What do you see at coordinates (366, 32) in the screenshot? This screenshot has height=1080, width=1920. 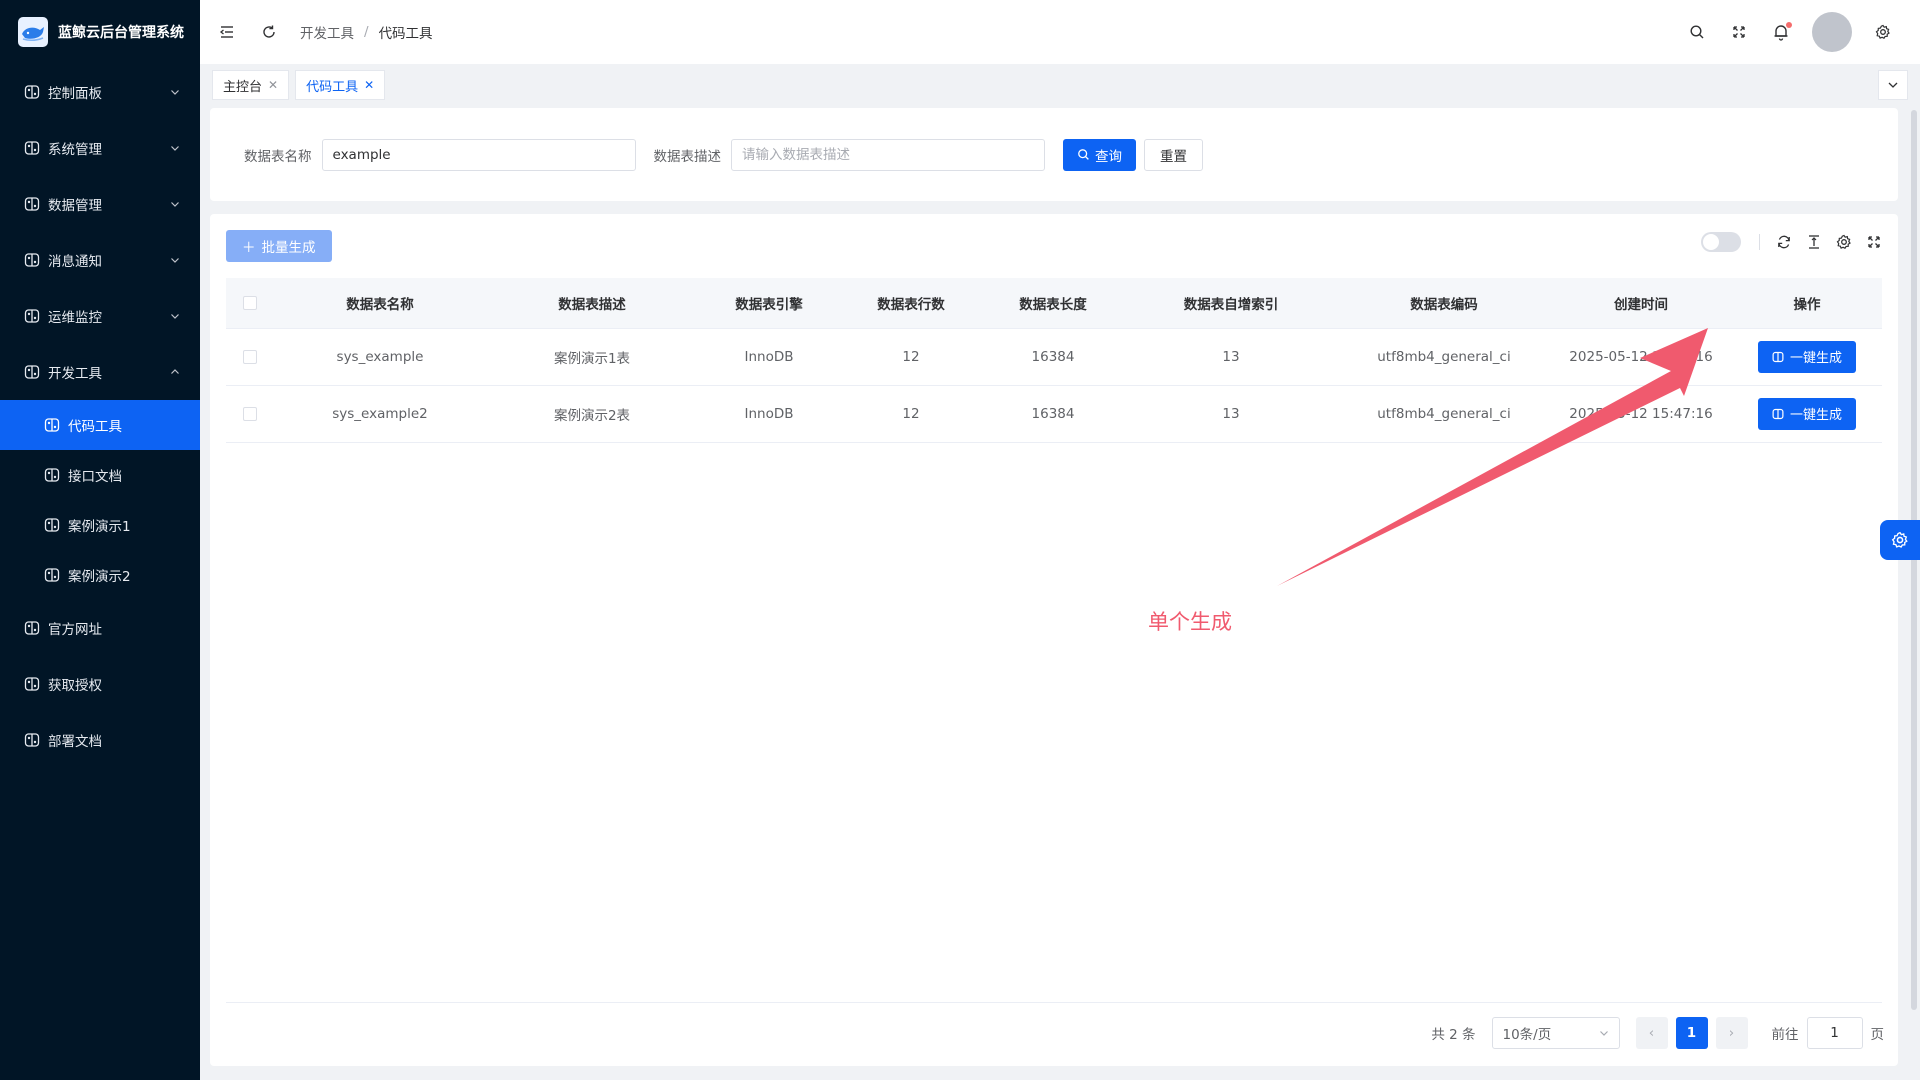 I see `breadcrumb: 开发工具 / 代码工具` at bounding box center [366, 32].